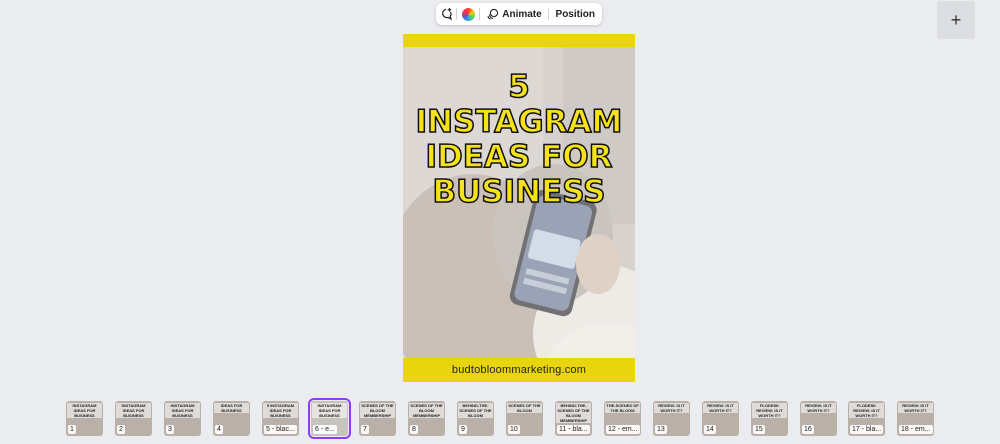  I want to click on headline-line: IDEAS FOR, so click(519, 157).